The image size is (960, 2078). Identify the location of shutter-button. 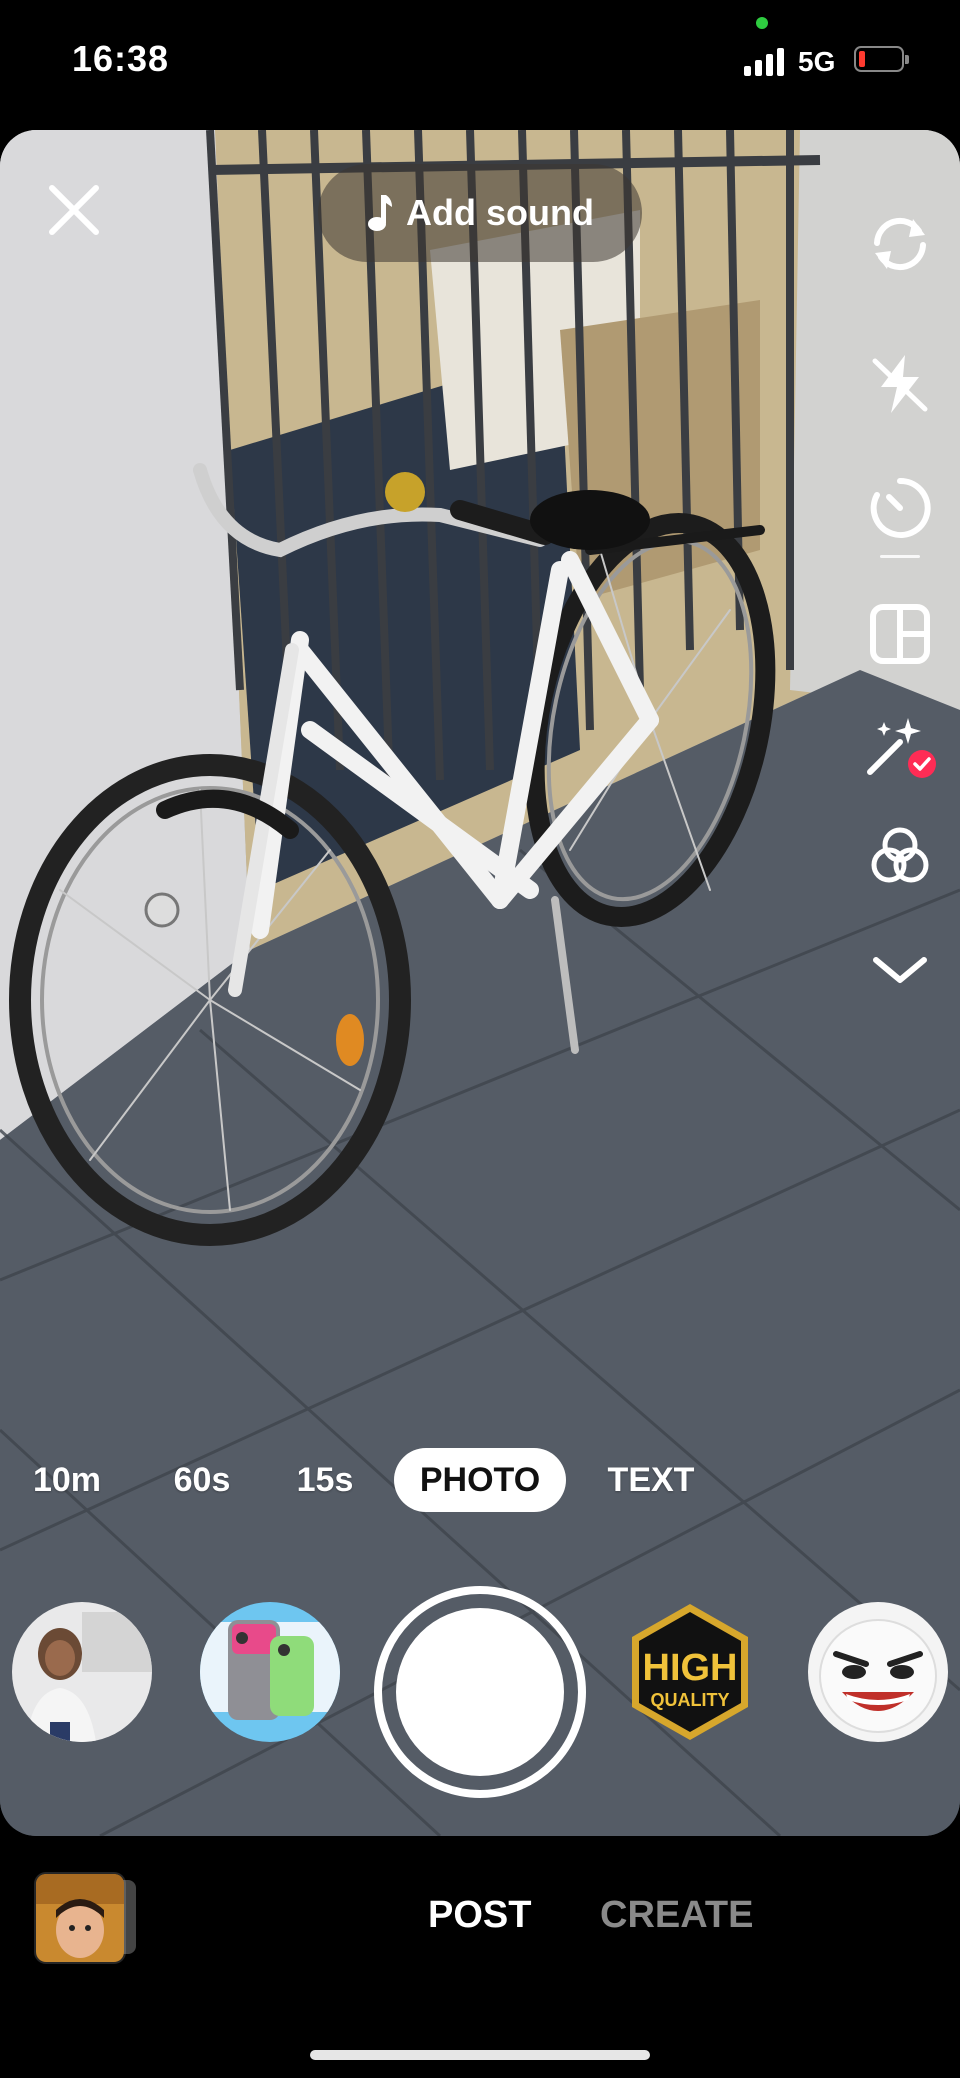
(480, 1692).